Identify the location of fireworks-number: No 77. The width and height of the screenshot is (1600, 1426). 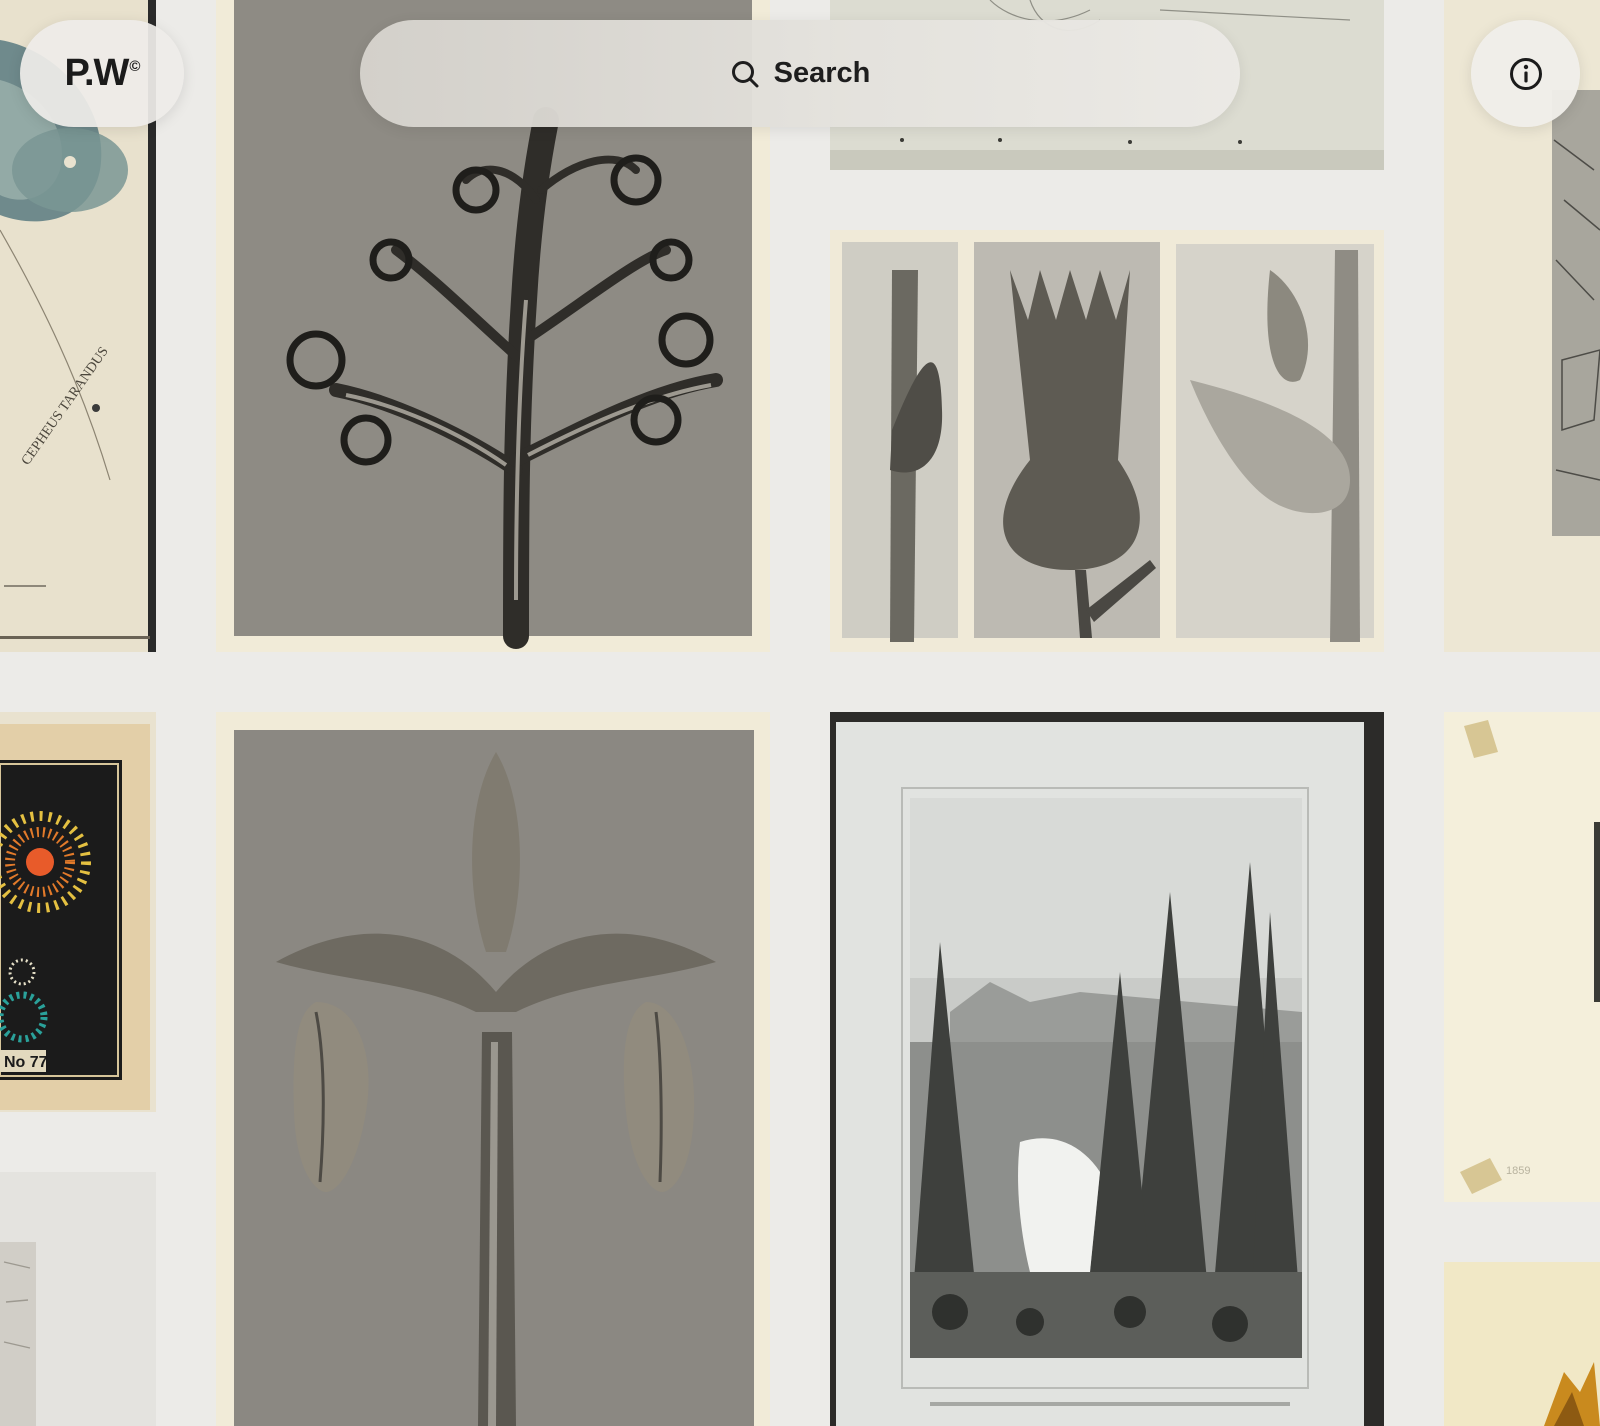
(26, 1062).